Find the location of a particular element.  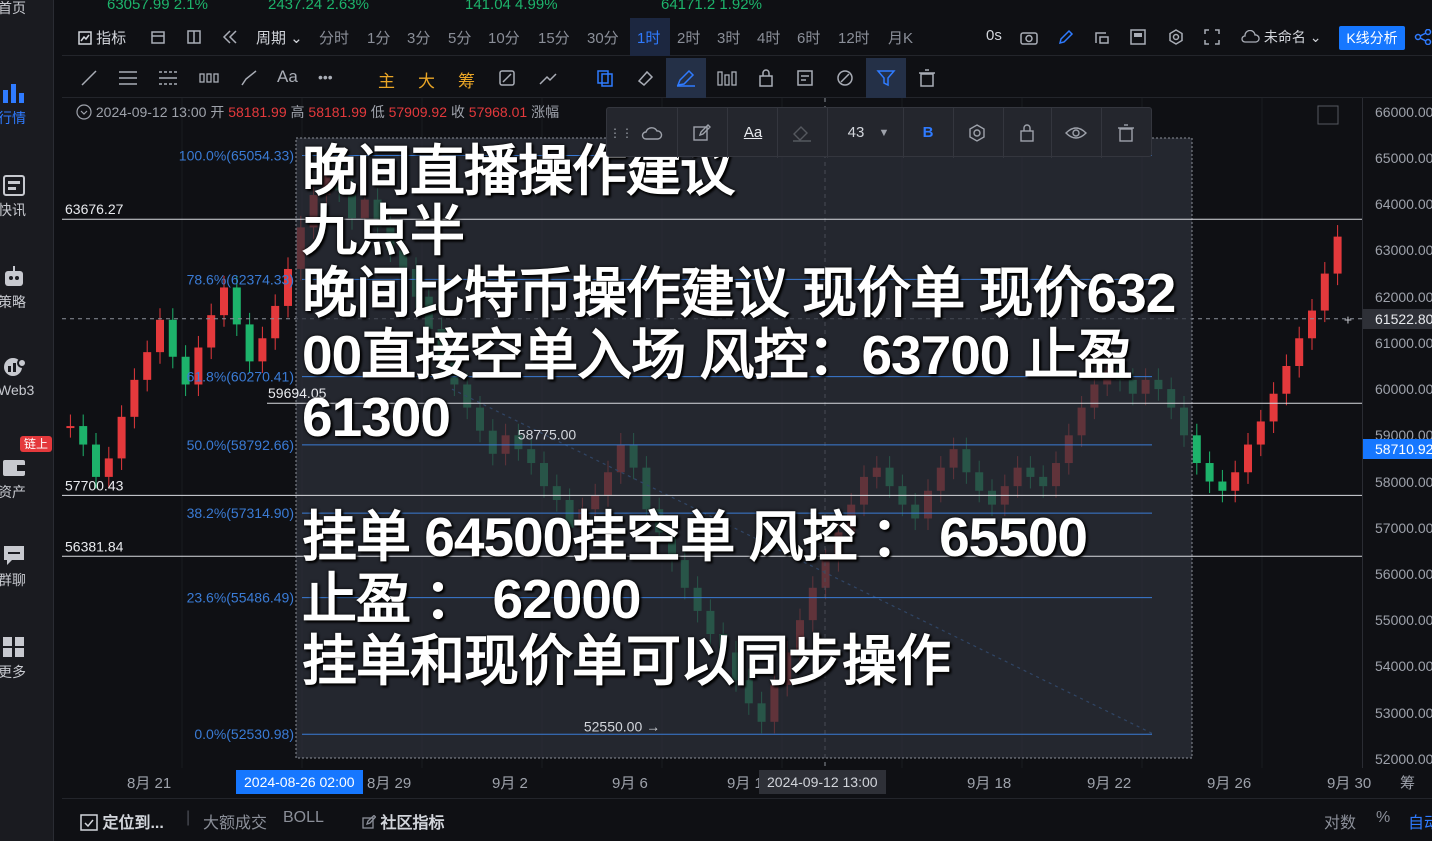

interval-option: 1分 is located at coordinates (378, 37).